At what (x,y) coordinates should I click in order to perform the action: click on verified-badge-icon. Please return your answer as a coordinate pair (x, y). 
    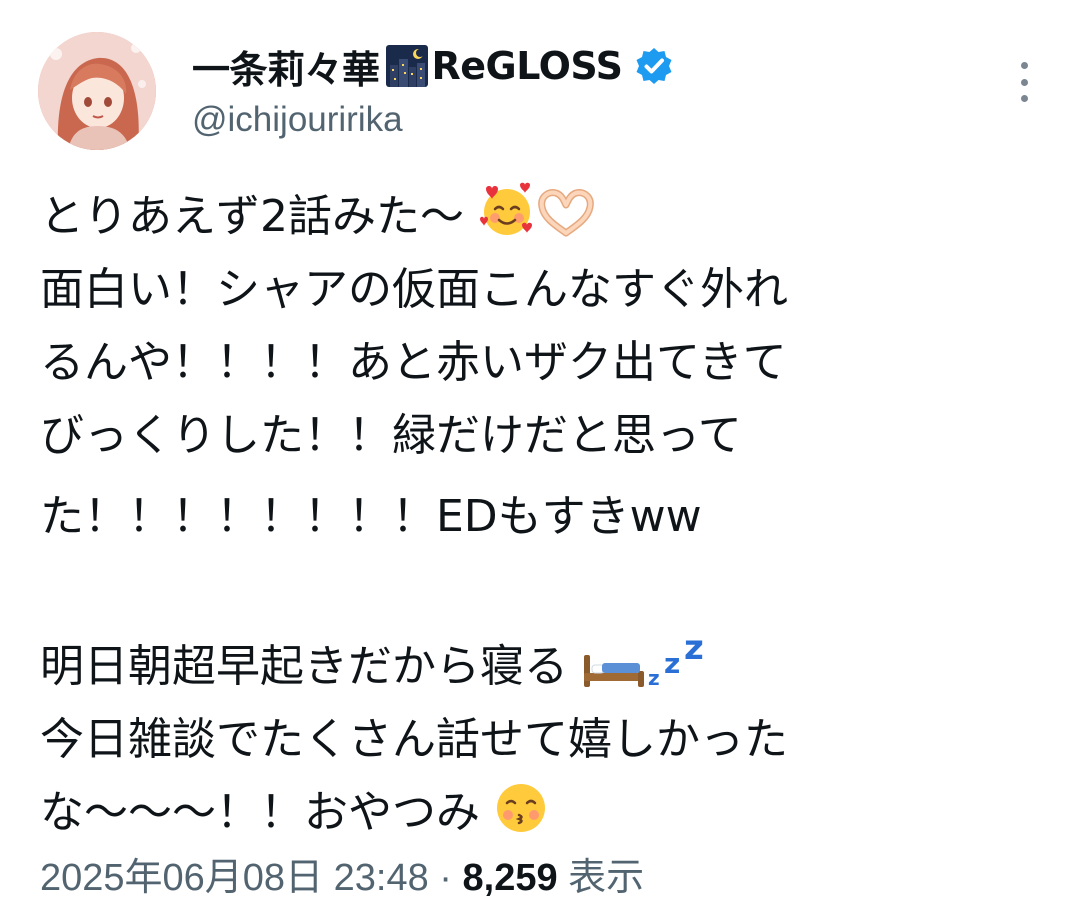
    Looking at the image, I should click on (654, 66).